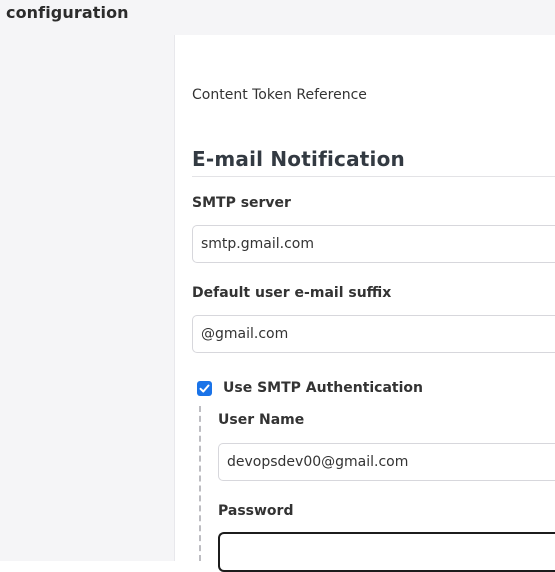 The height and width of the screenshot is (572, 555). I want to click on nested-options-guide, so click(200, 483).